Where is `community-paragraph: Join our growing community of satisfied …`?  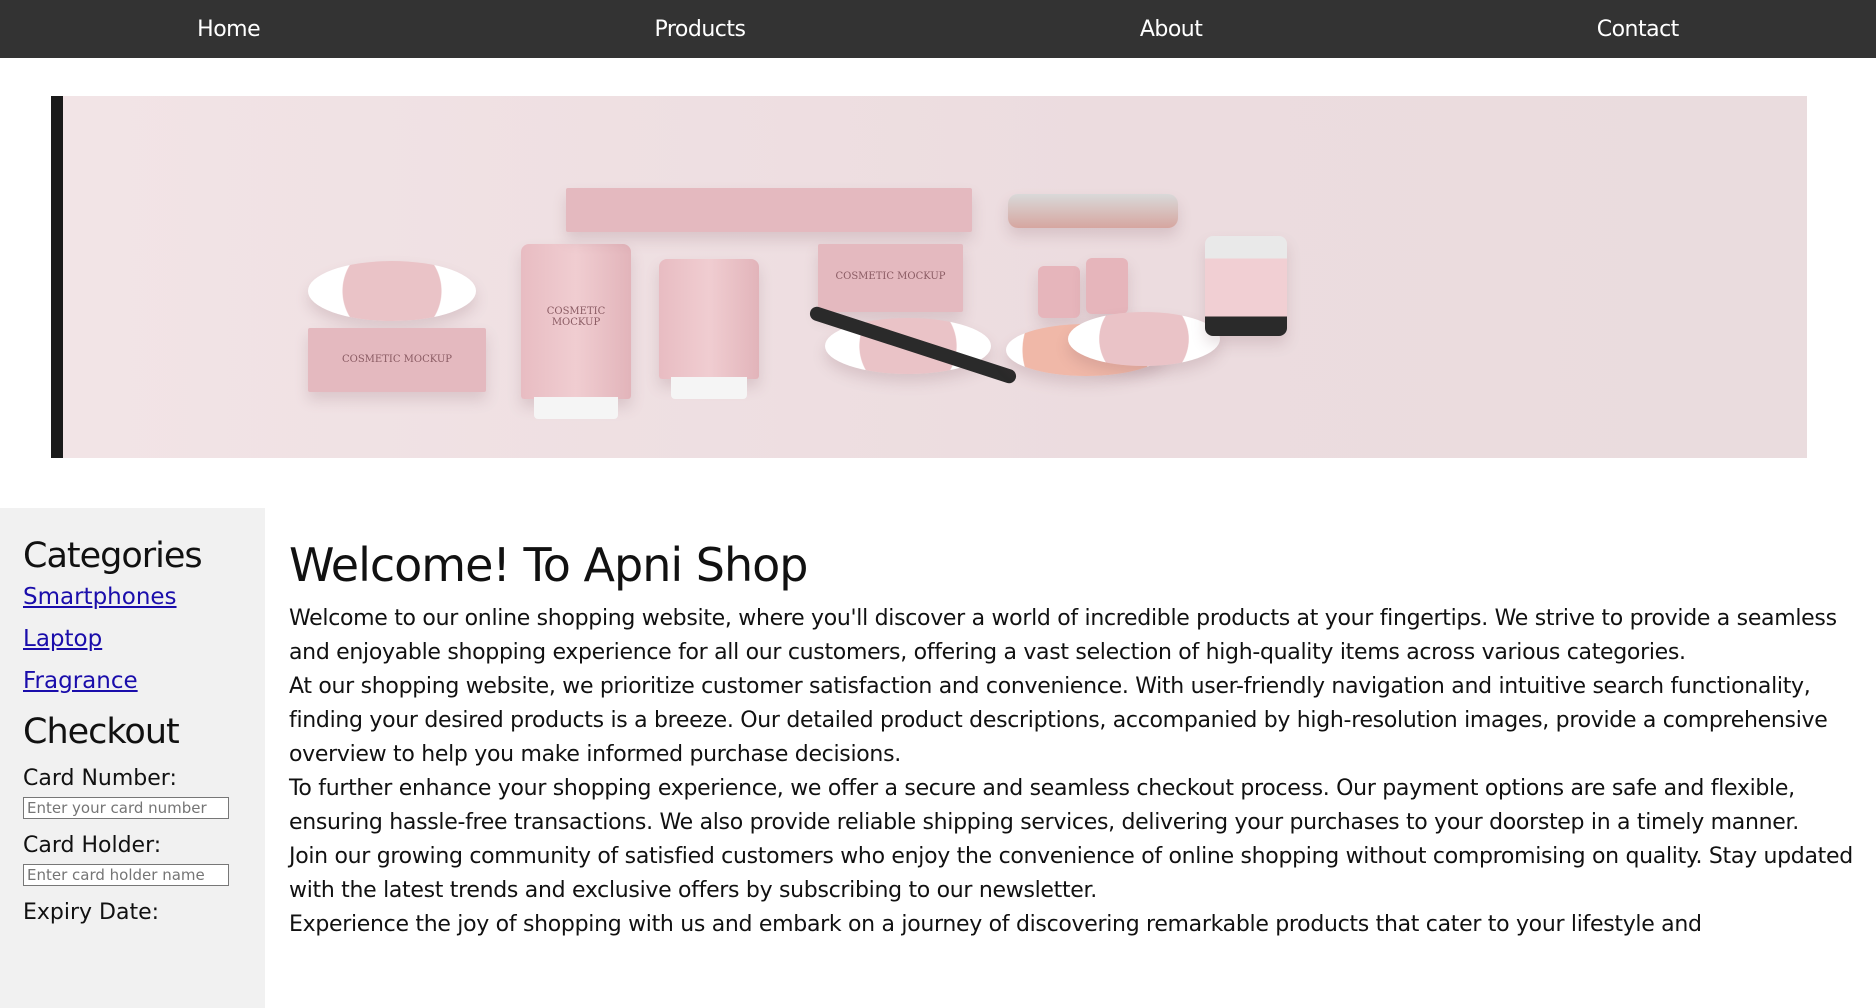 community-paragraph: Join our growing community of satisfied … is located at coordinates (1071, 873).